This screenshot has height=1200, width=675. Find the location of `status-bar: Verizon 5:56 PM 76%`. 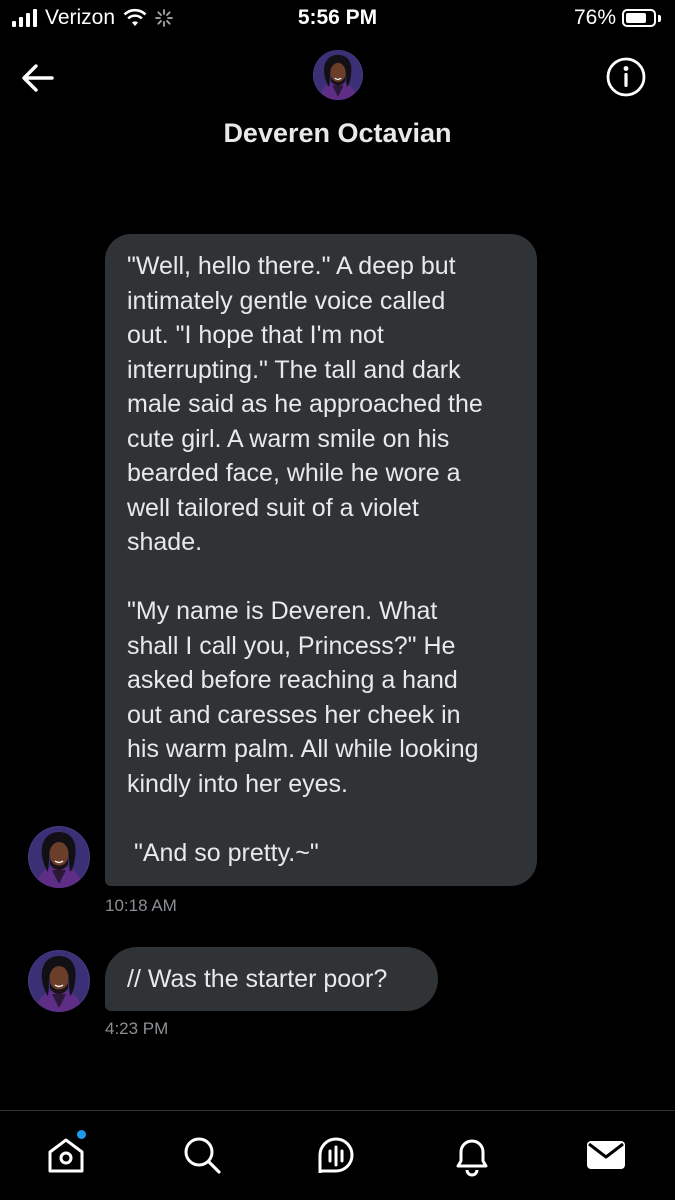

status-bar: Verizon 5:56 PM 76% is located at coordinates (337, 20).